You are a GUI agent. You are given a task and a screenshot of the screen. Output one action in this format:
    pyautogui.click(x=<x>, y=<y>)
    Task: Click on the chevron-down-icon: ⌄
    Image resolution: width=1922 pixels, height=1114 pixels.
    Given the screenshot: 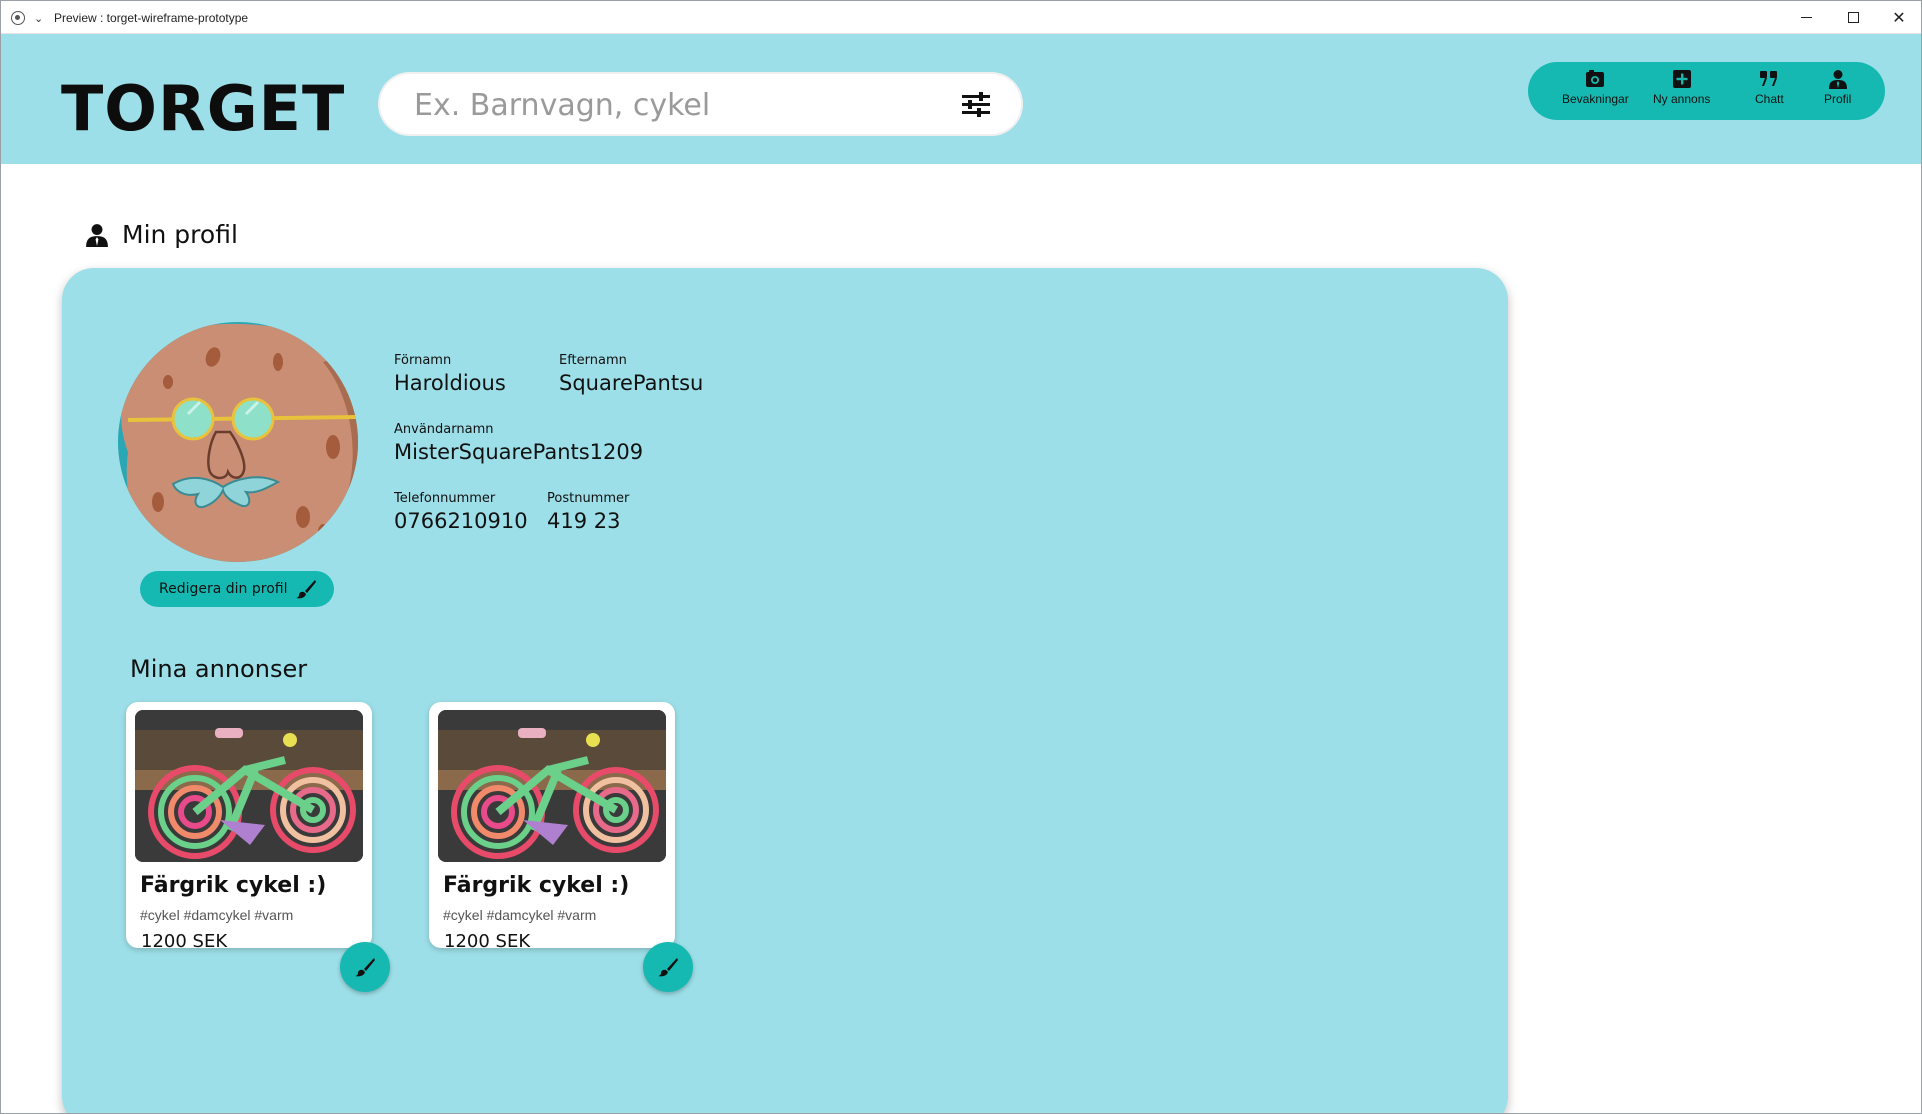 What is the action you would take?
    pyautogui.click(x=38, y=18)
    